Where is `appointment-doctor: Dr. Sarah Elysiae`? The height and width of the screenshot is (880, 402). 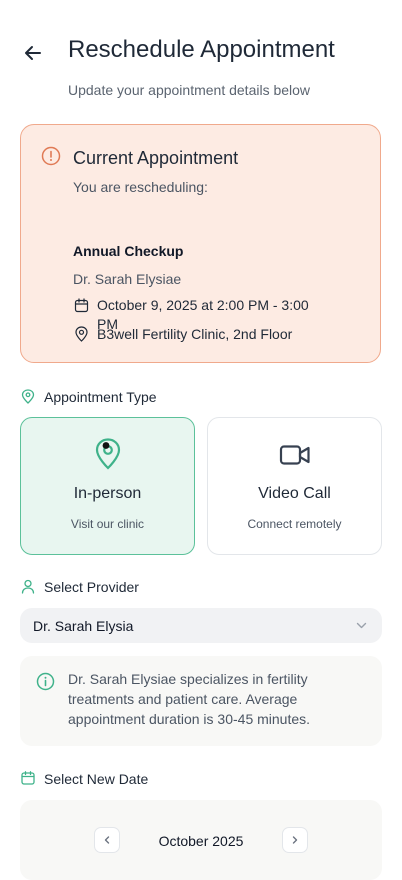
appointment-doctor: Dr. Sarah Elysiae is located at coordinates (127, 279).